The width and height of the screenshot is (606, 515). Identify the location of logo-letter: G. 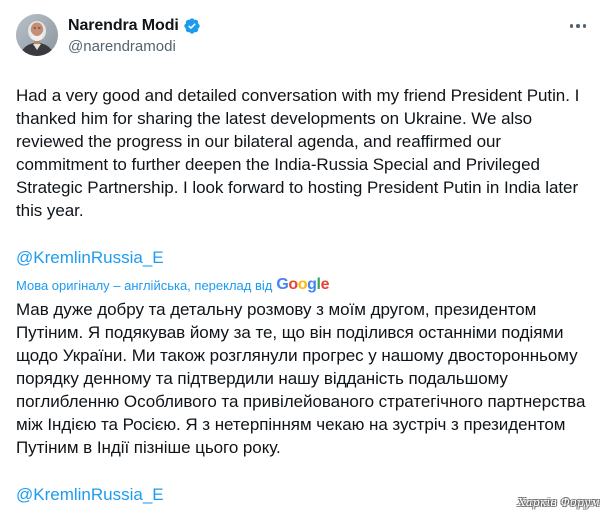
(282, 284).